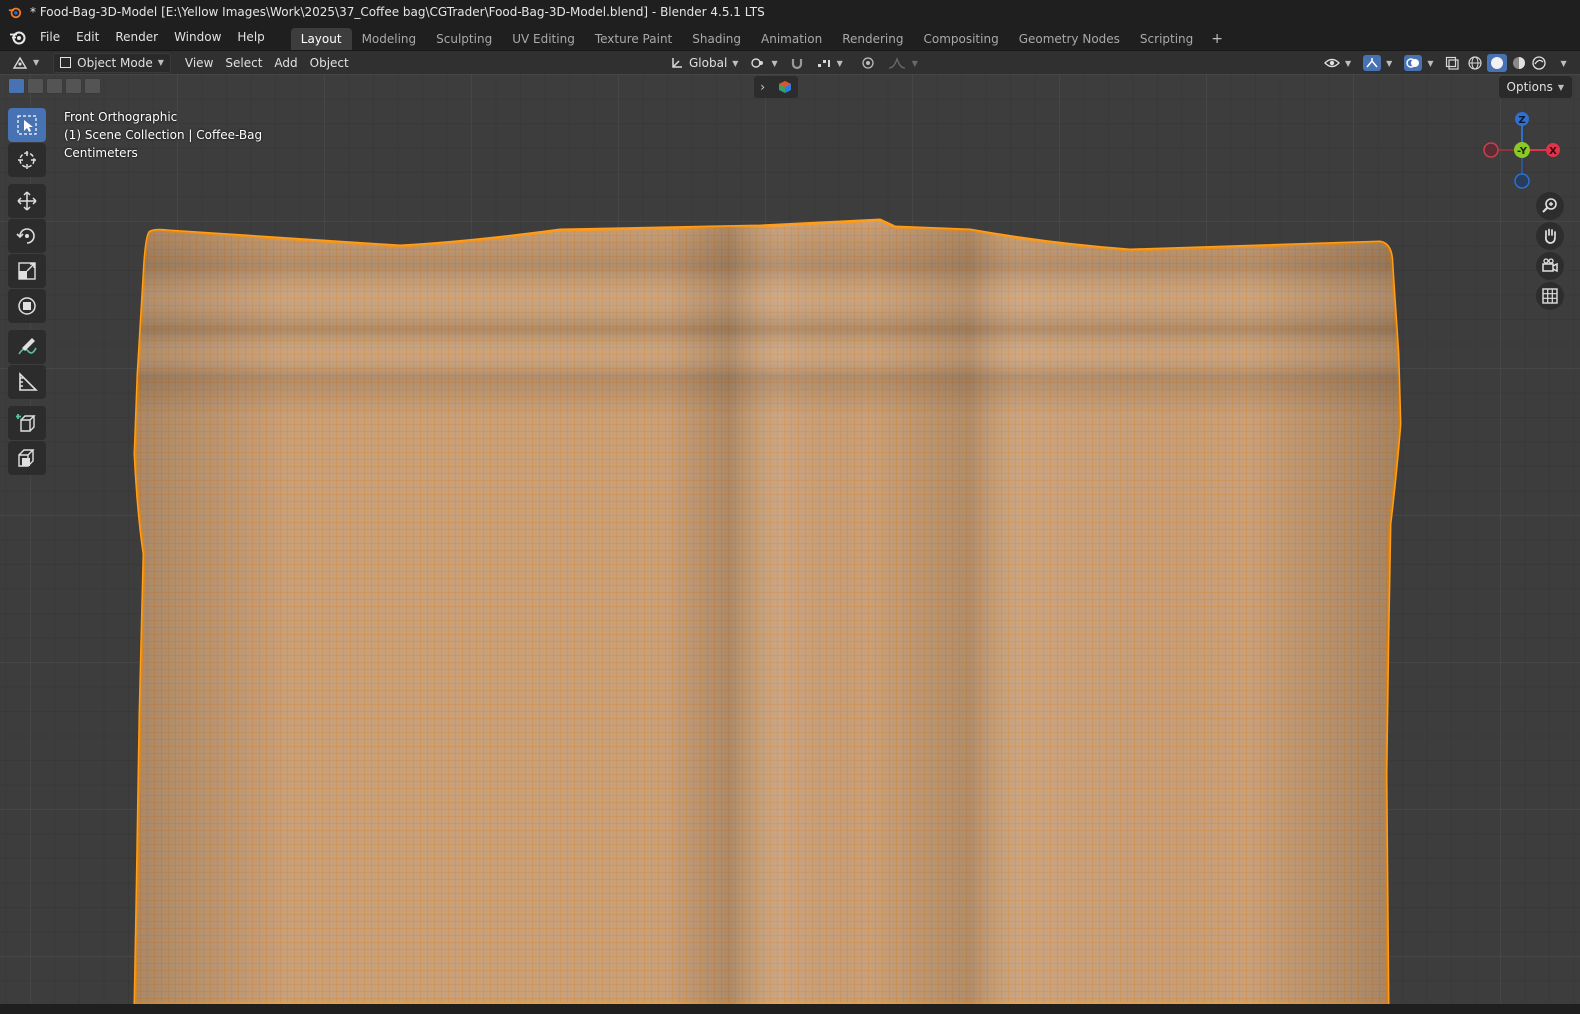  Describe the element at coordinates (18, 37) in the screenshot. I see `blender-menu-icon` at that location.